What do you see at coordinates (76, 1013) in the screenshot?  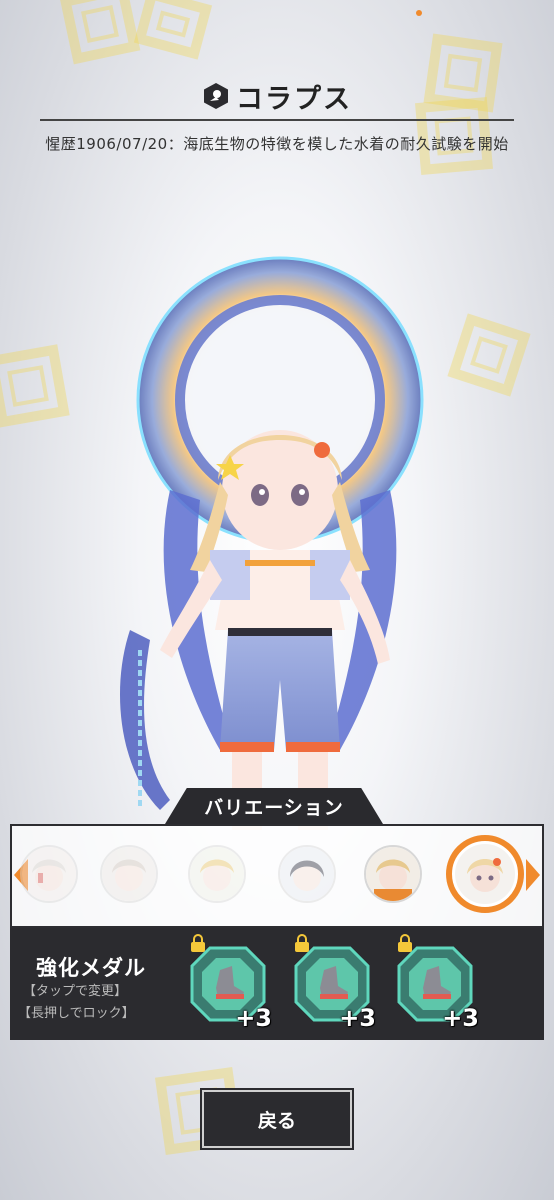 I see `medal-hint-hold: 【長押しでロック】` at bounding box center [76, 1013].